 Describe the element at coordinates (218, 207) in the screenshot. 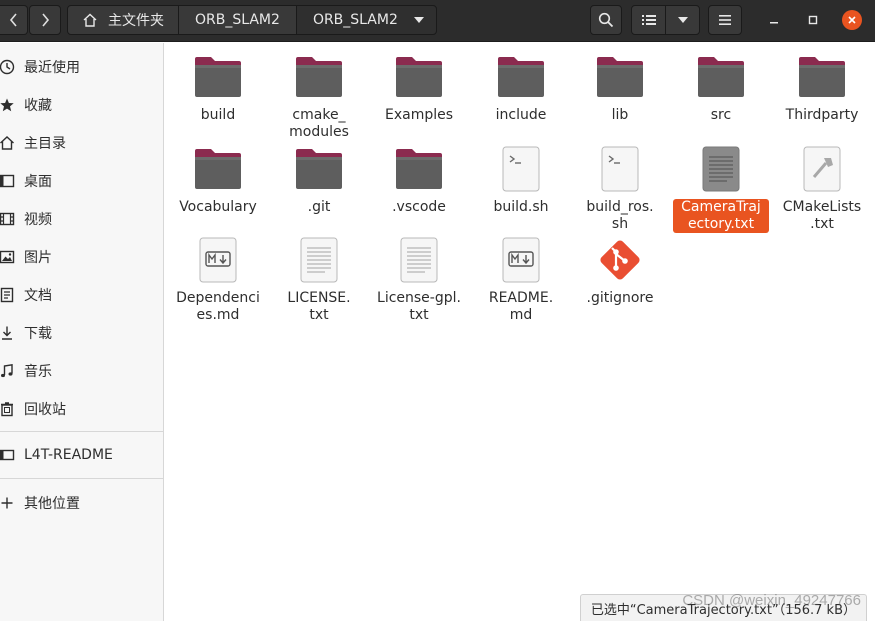

I see `file-label: Vocabulary` at that location.